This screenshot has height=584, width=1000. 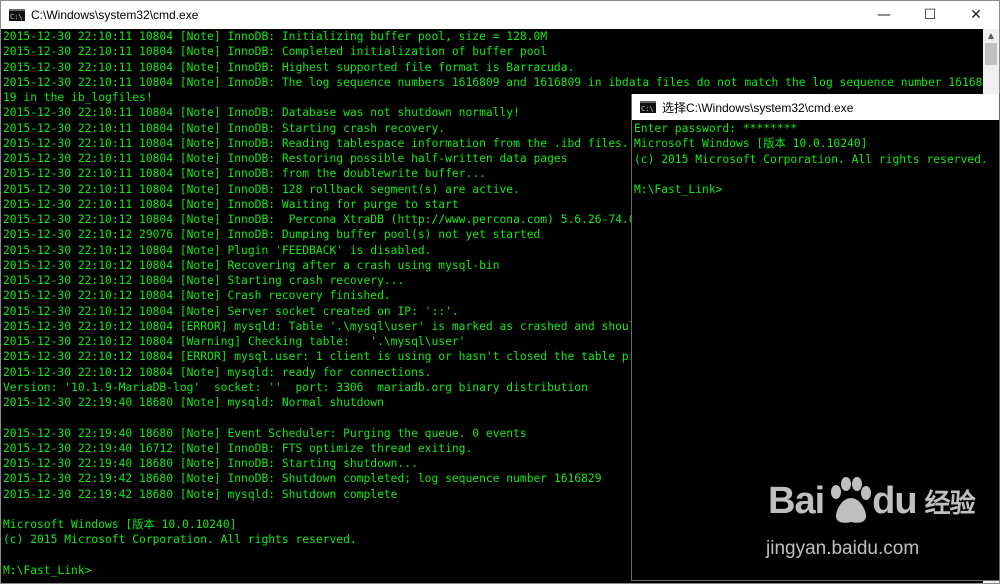 What do you see at coordinates (751, 144) in the screenshot?
I see `console-line: Microsoft Windows [版本 10.0.10240]` at bounding box center [751, 144].